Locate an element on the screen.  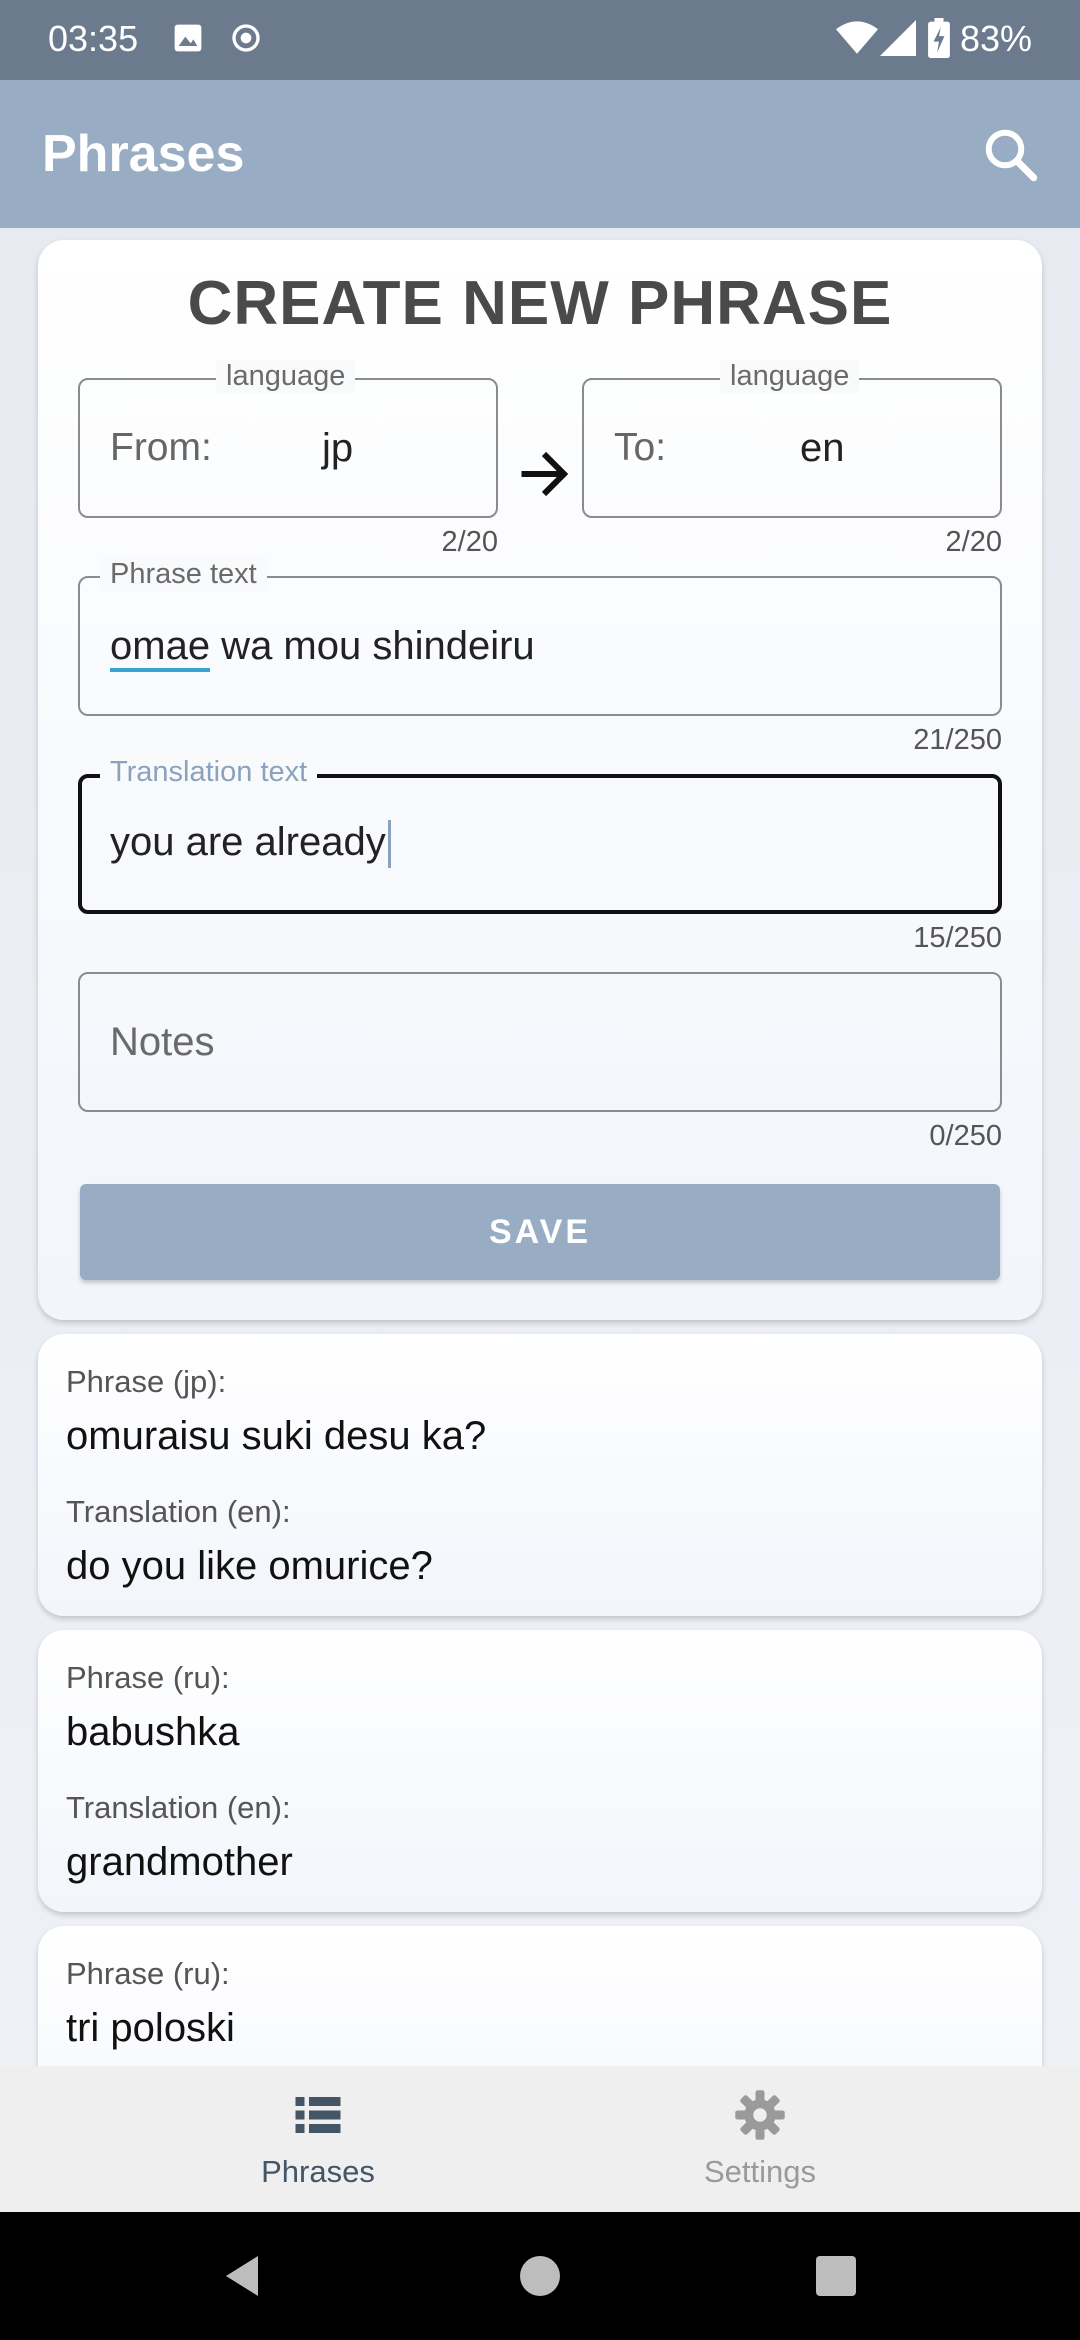
translation-text-content: you are already is located at coordinates (248, 842).